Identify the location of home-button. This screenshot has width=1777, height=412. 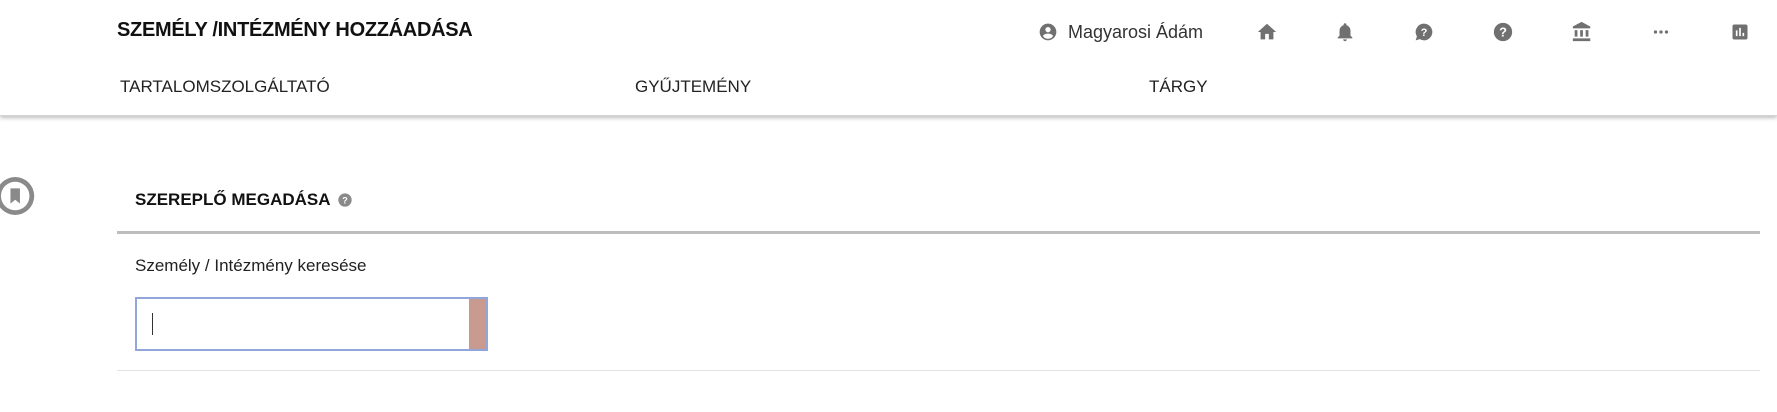
(1267, 32).